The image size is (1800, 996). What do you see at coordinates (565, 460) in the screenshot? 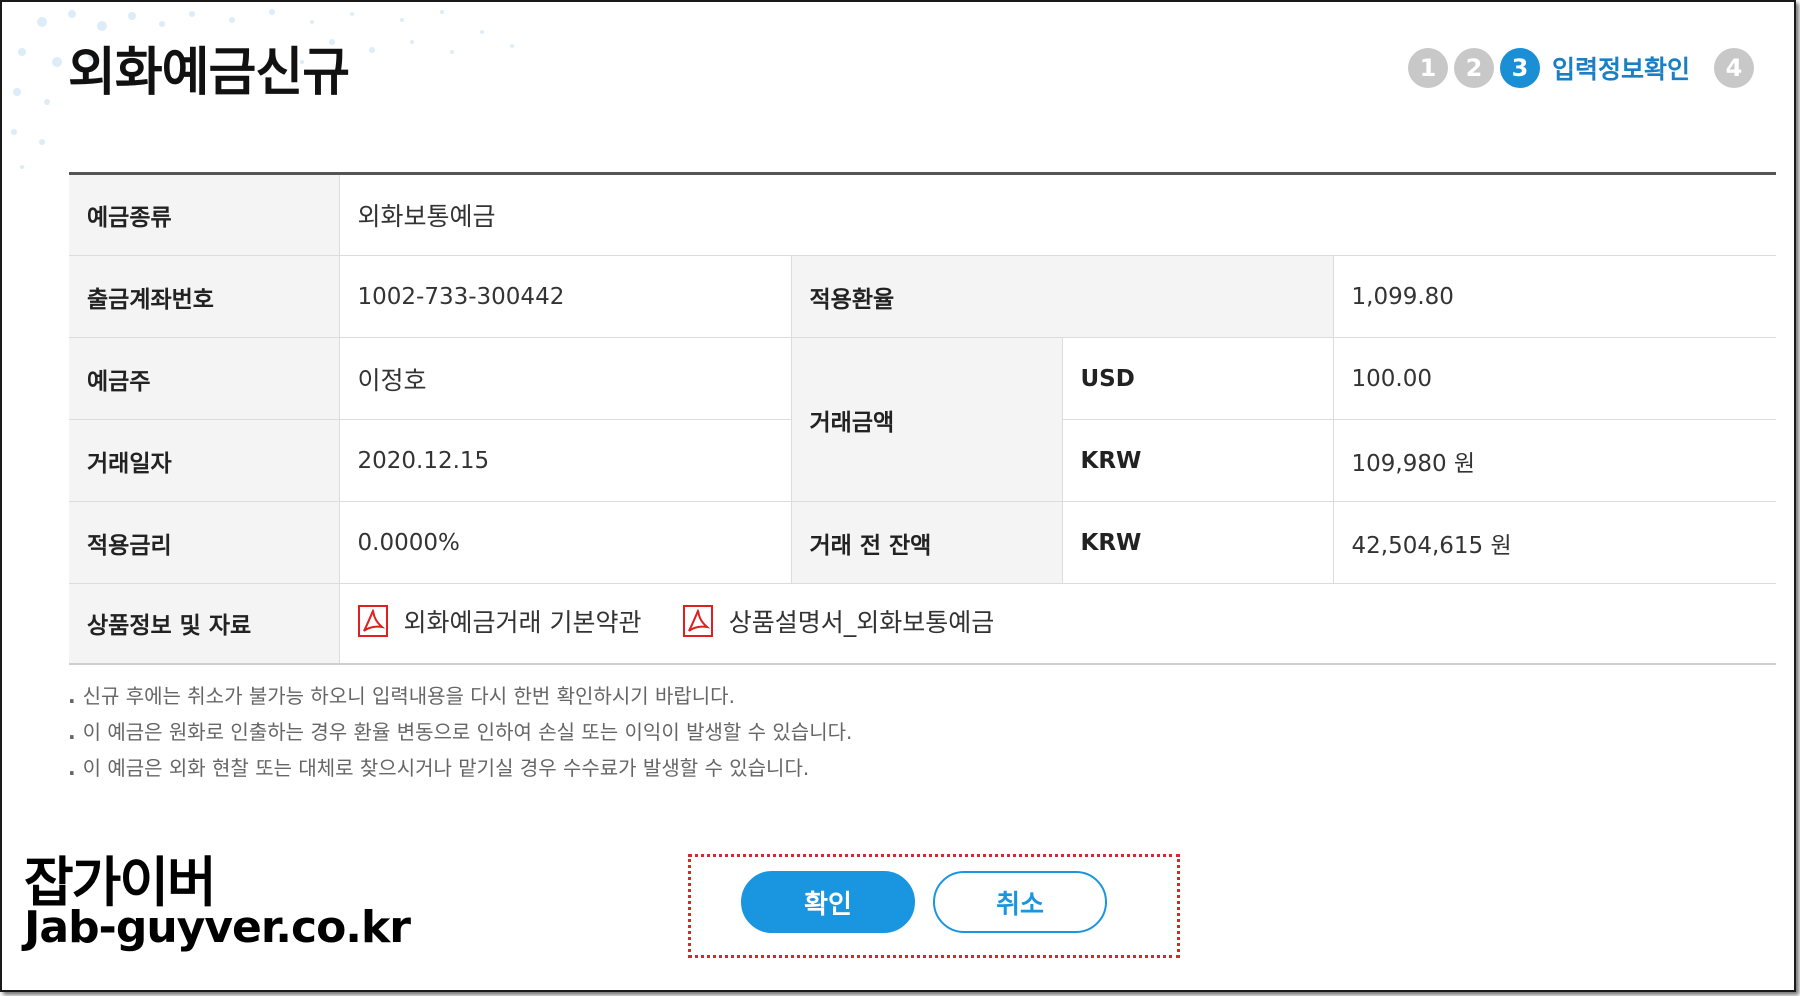
I see `date-value: 2020.12.15` at bounding box center [565, 460].